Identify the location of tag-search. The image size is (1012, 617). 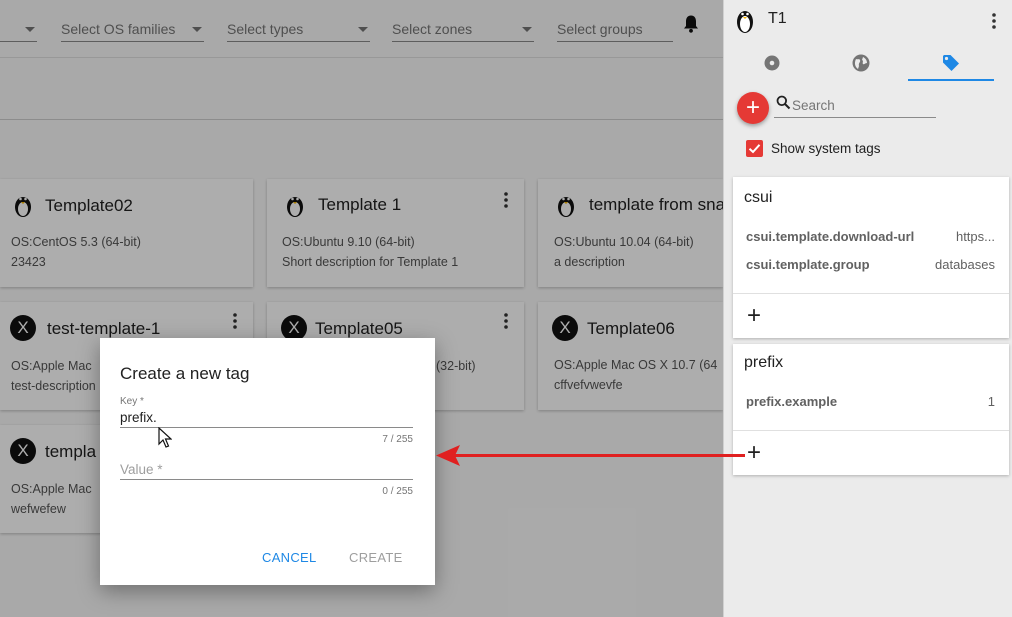
(855, 105).